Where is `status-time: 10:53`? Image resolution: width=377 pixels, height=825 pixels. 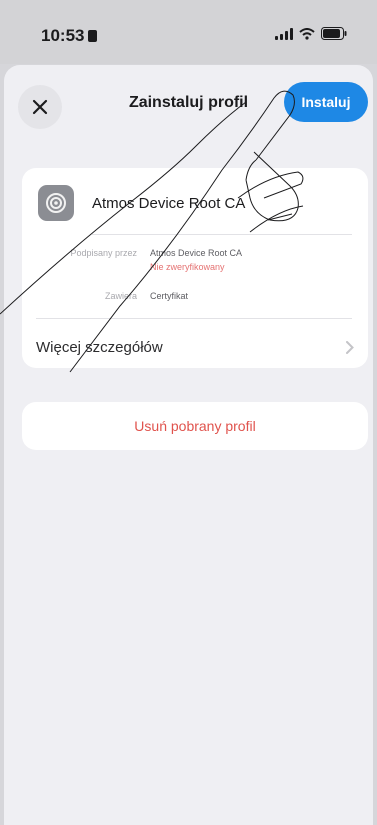
status-time: 10:53 is located at coordinates (69, 36).